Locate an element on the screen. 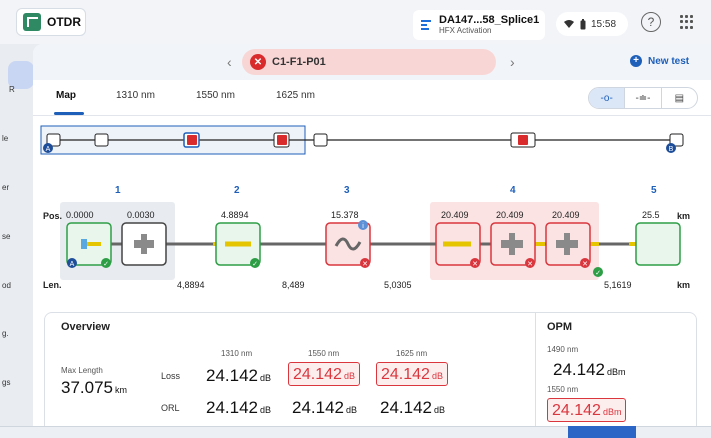  splice-event is located at coordinates (144, 244).